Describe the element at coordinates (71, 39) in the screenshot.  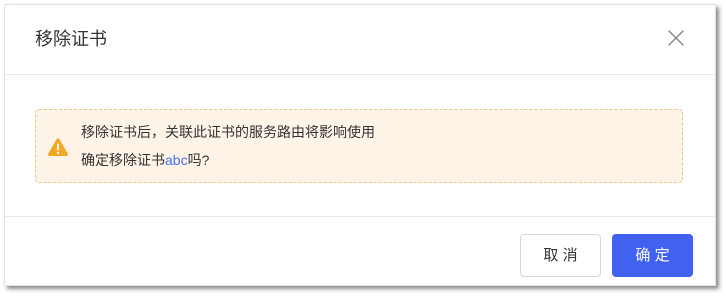
I see `dialog-title: 移除证书` at that location.